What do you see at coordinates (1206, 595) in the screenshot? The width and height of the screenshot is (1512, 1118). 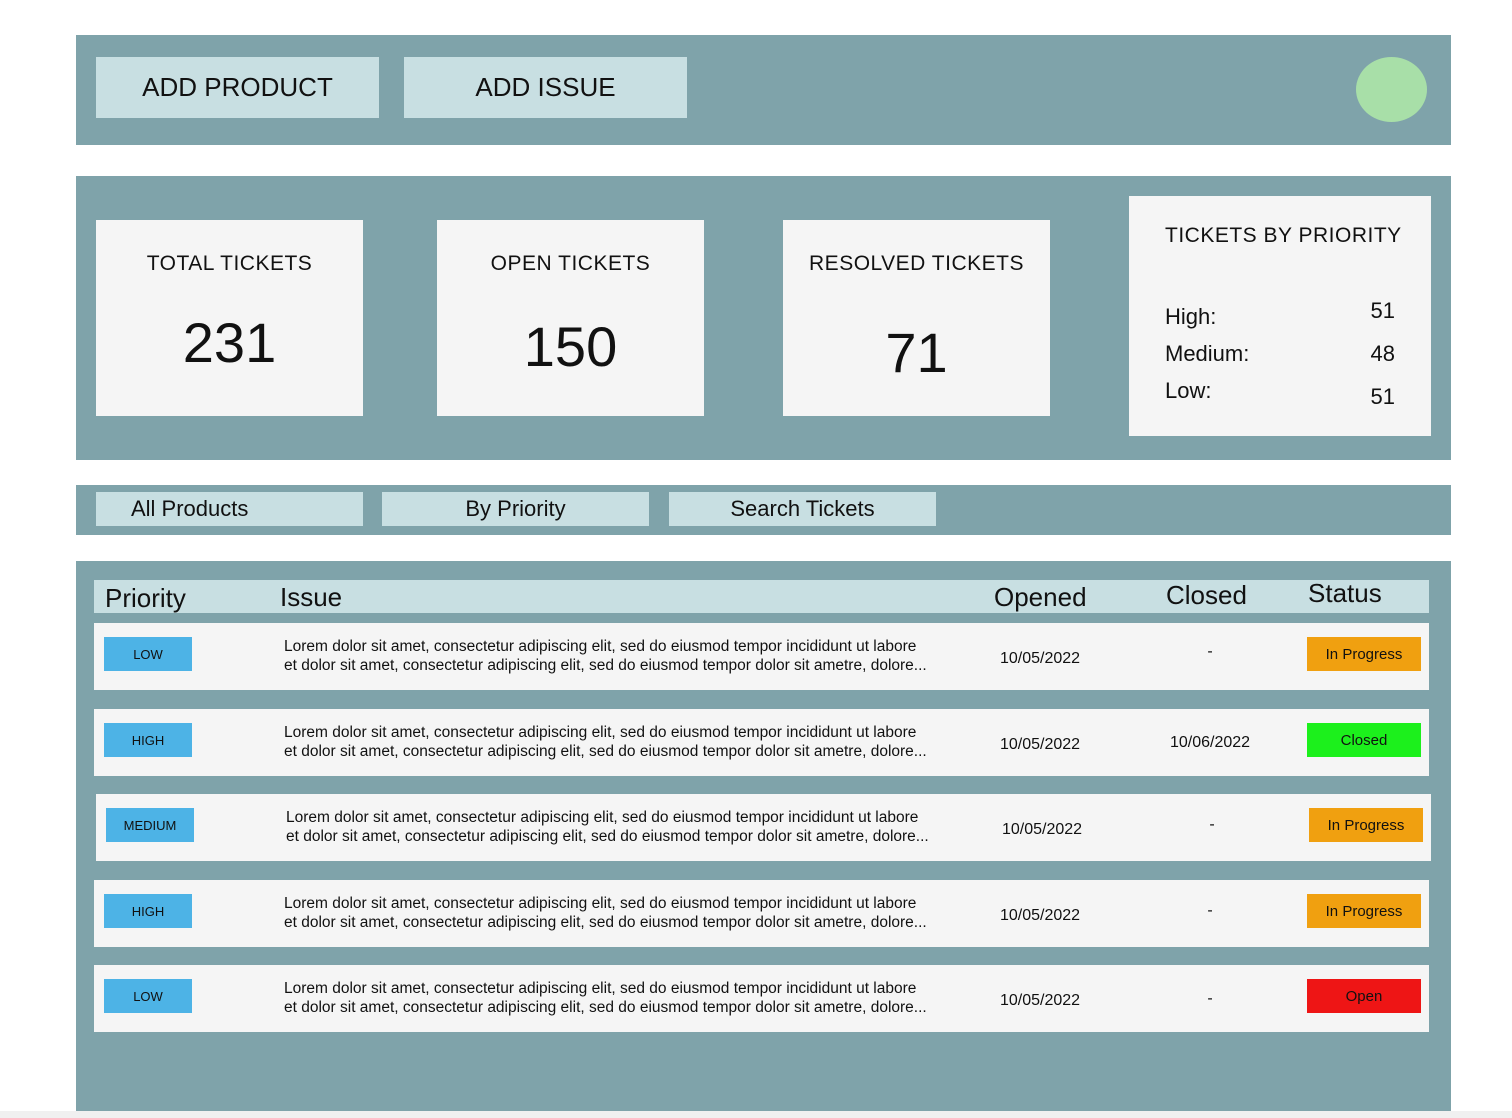 I see `header-closed: Closed` at bounding box center [1206, 595].